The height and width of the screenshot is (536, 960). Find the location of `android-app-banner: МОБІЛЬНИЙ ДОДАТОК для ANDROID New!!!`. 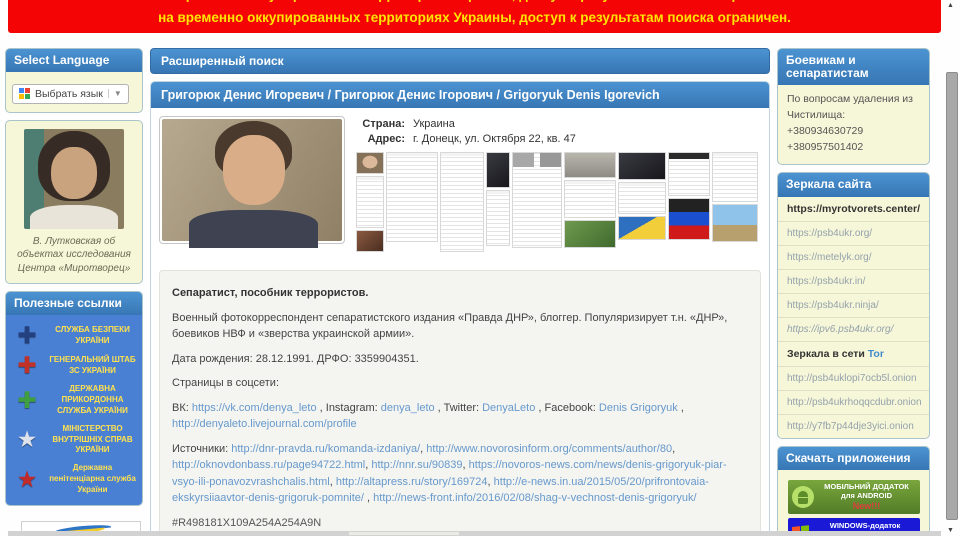

android-app-banner: МОБІЛЬНИЙ ДОДАТОК для ANDROID New!!! is located at coordinates (853, 496).